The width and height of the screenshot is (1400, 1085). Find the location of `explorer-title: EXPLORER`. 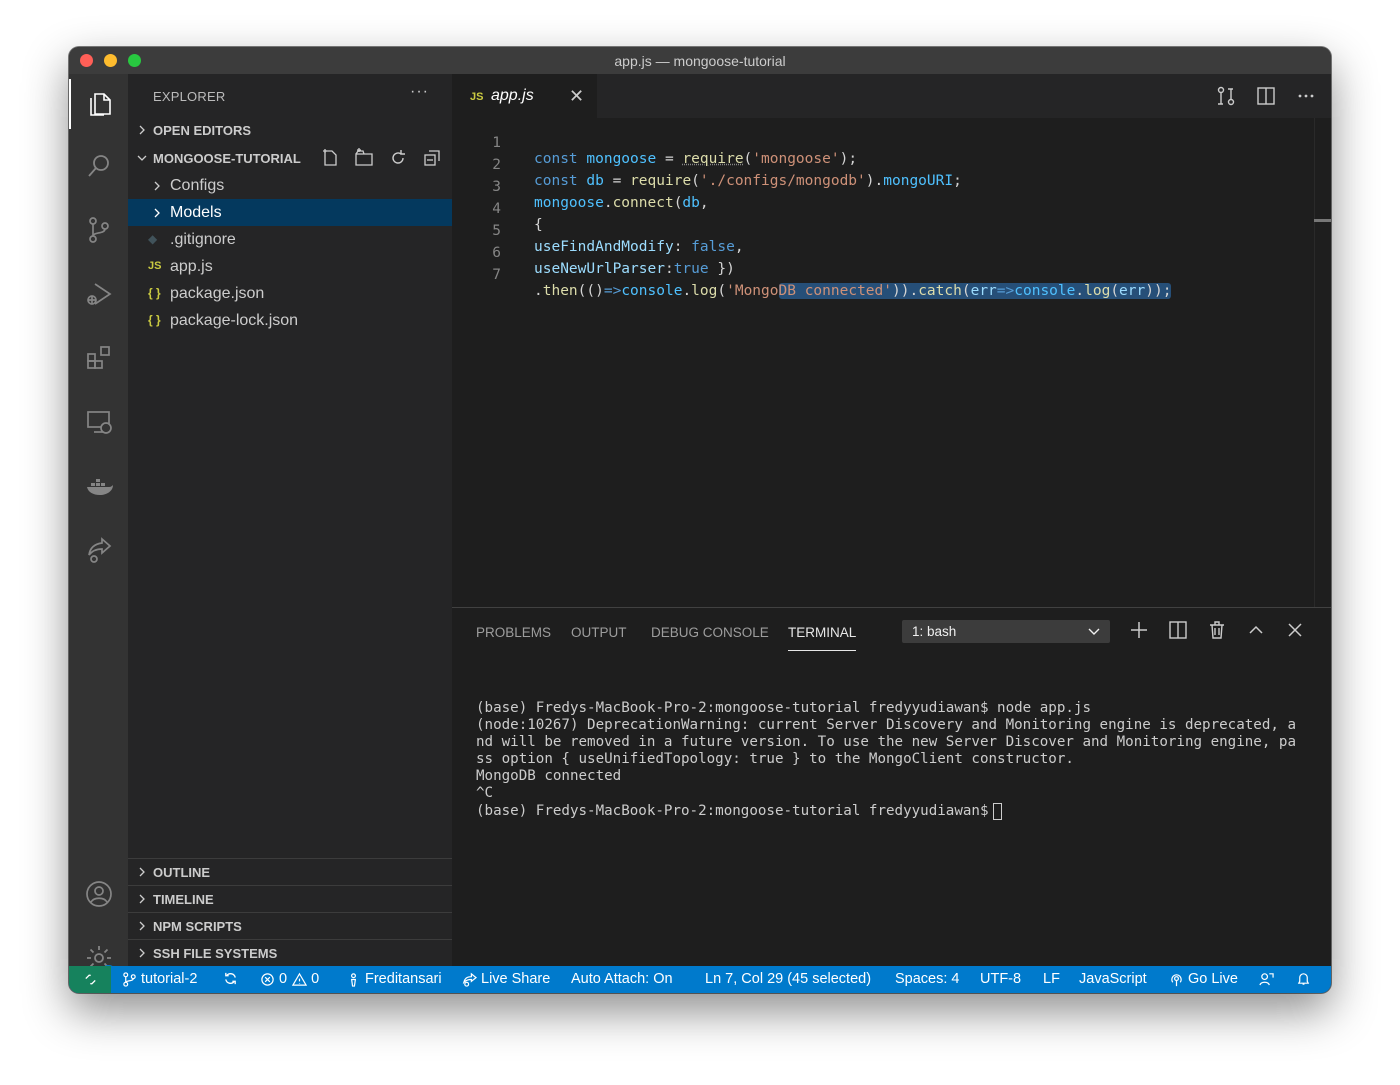

explorer-title: EXPLORER is located at coordinates (189, 96).